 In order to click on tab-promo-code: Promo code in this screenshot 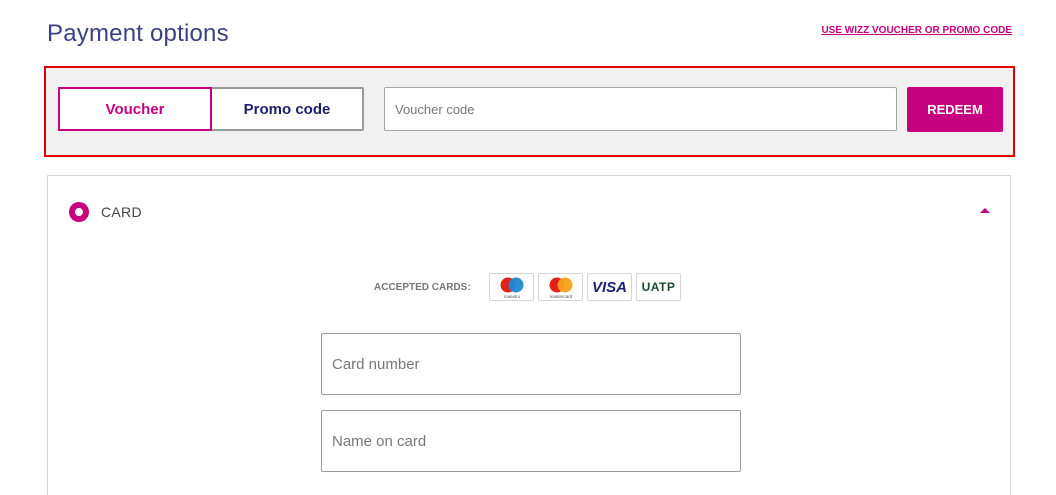, I will do `click(287, 109)`.